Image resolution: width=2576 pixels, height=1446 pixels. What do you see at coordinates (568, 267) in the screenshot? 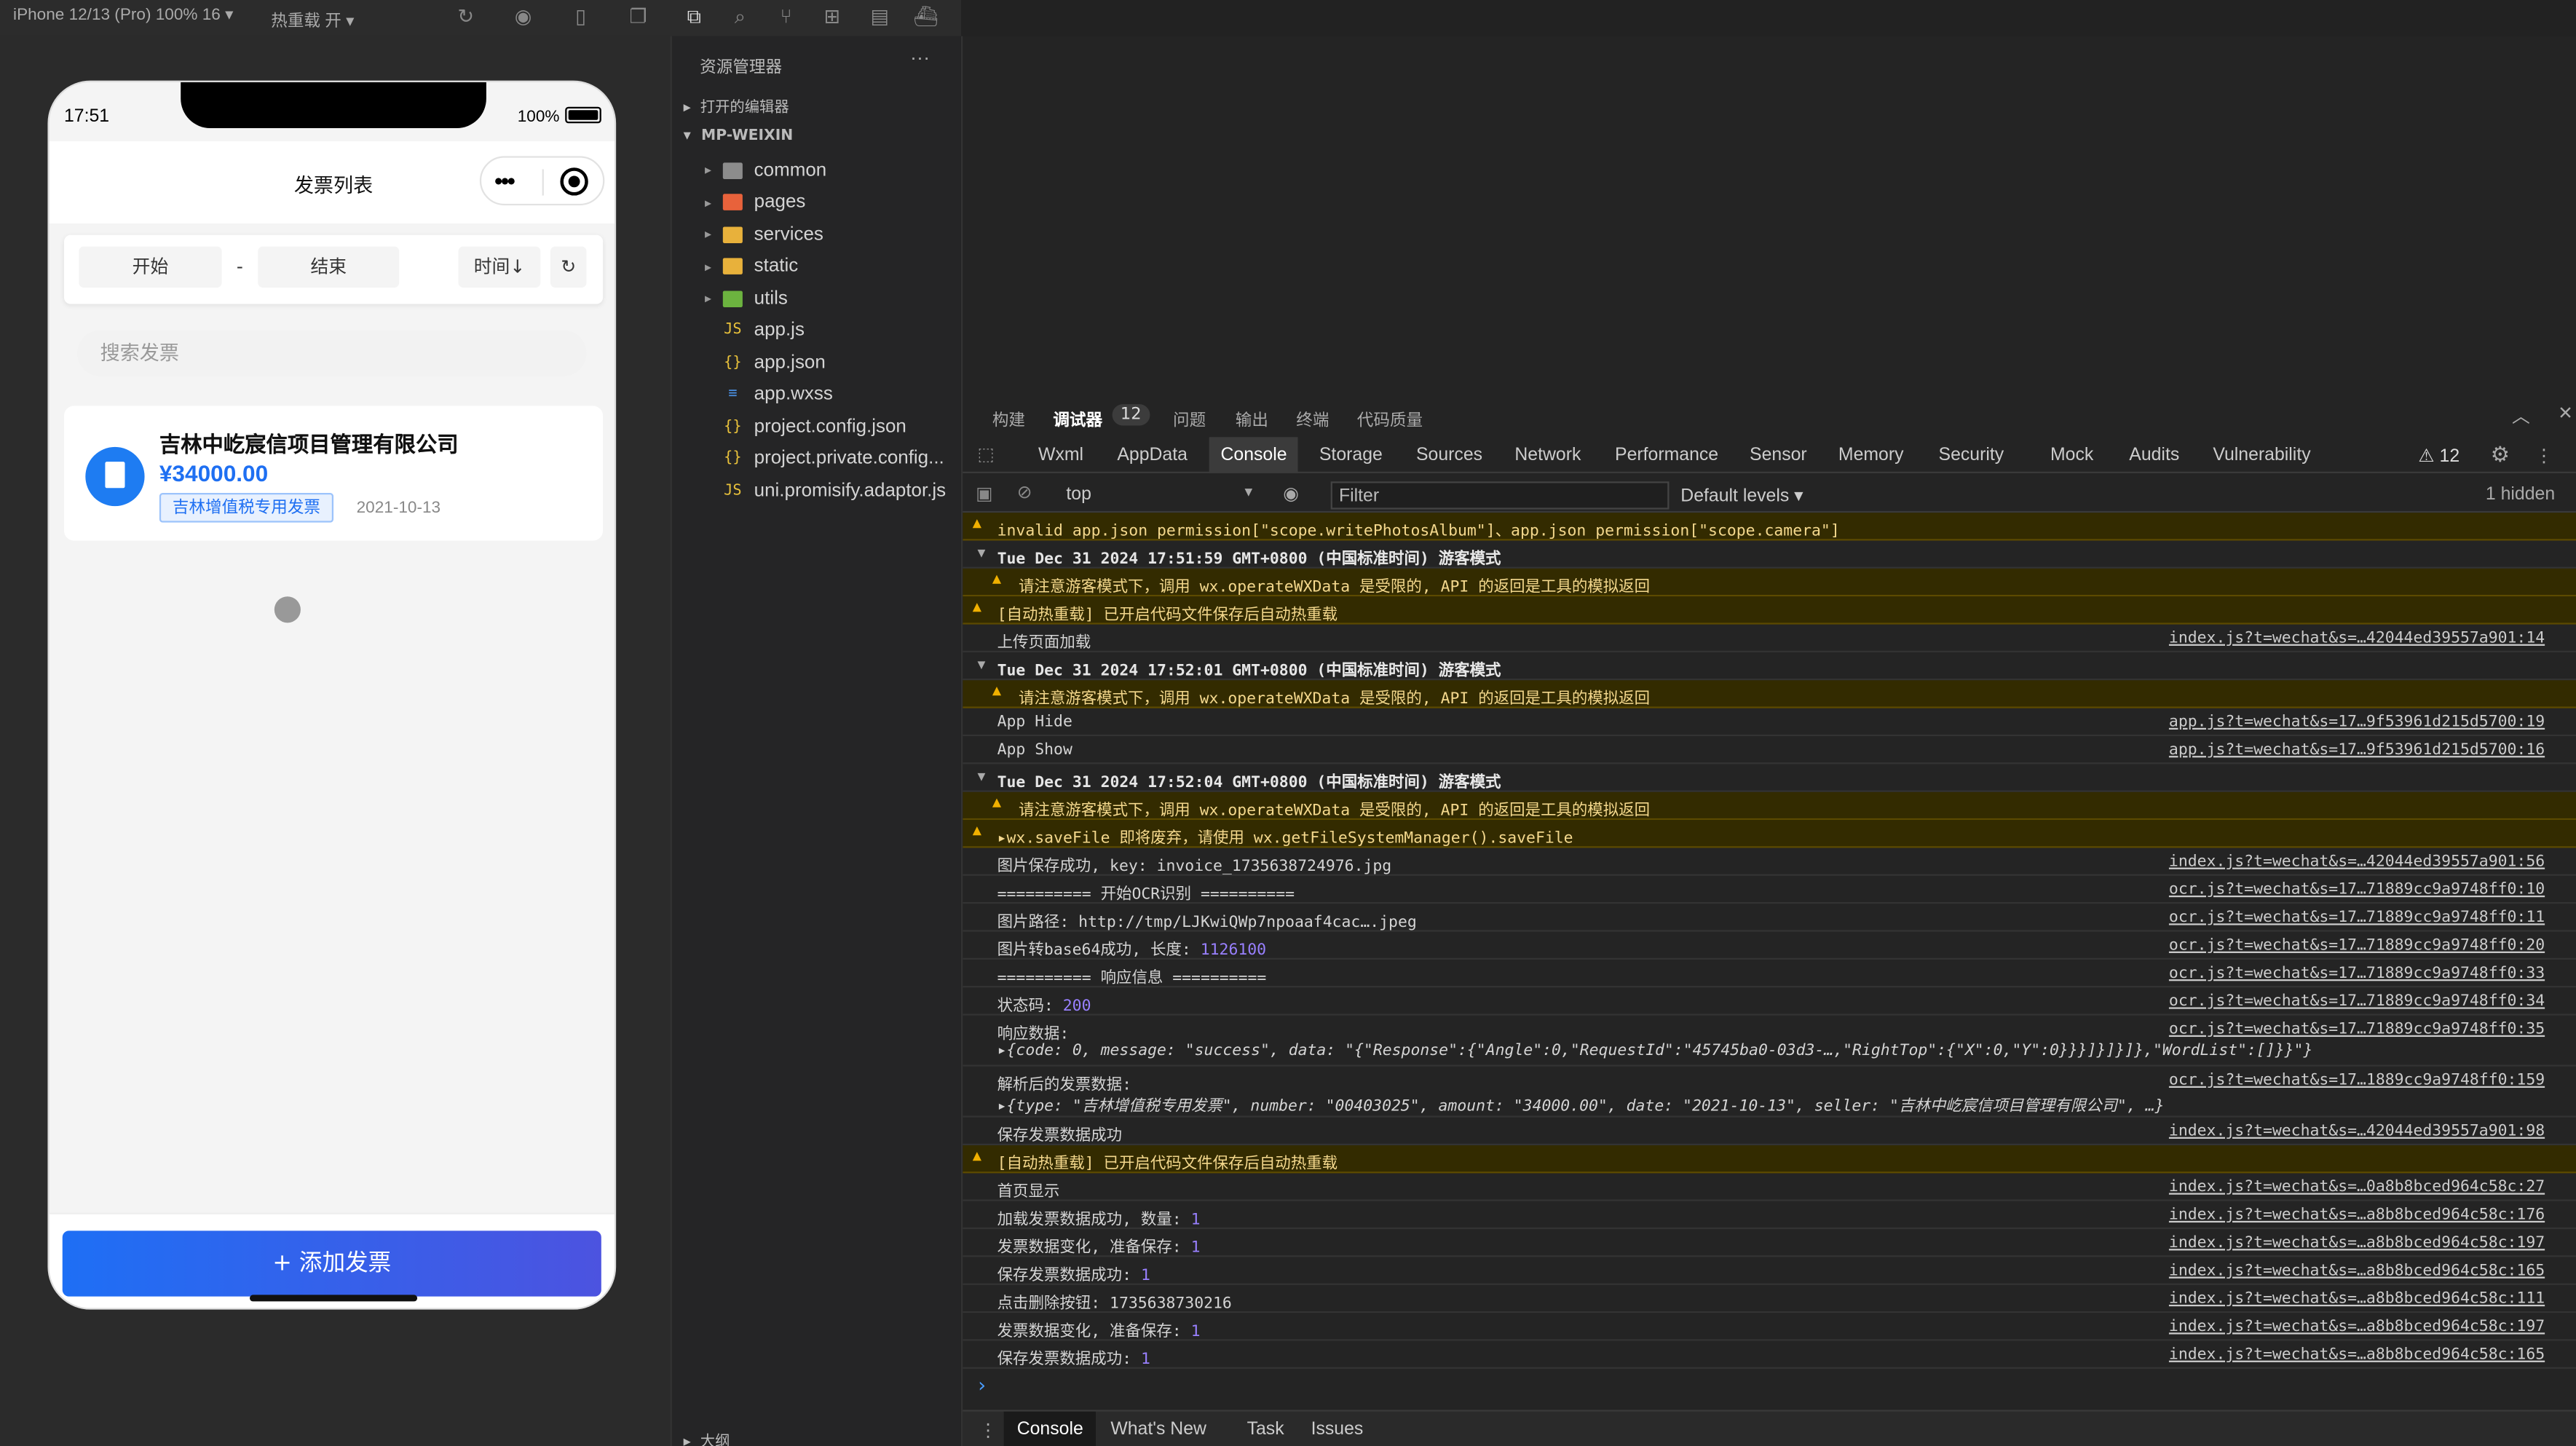
I see `refresh-button: ↻` at bounding box center [568, 267].